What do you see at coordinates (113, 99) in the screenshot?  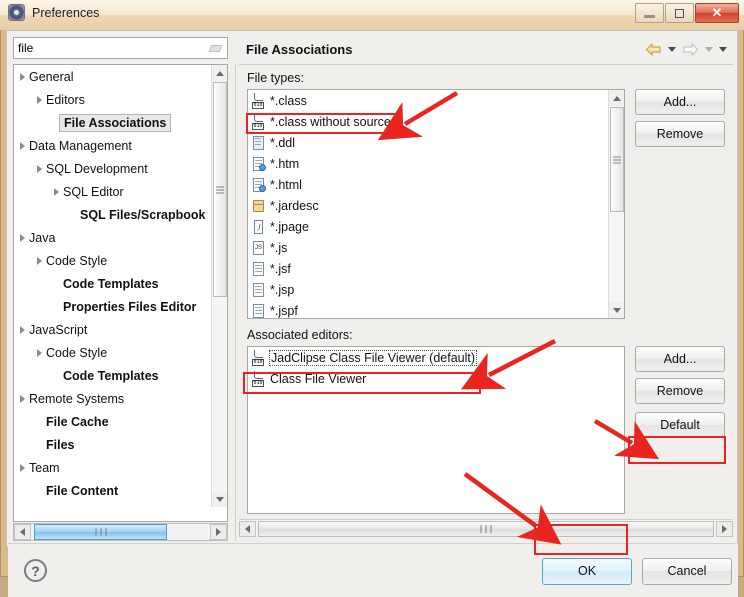 I see `sidebar-item-editors: Editors` at bounding box center [113, 99].